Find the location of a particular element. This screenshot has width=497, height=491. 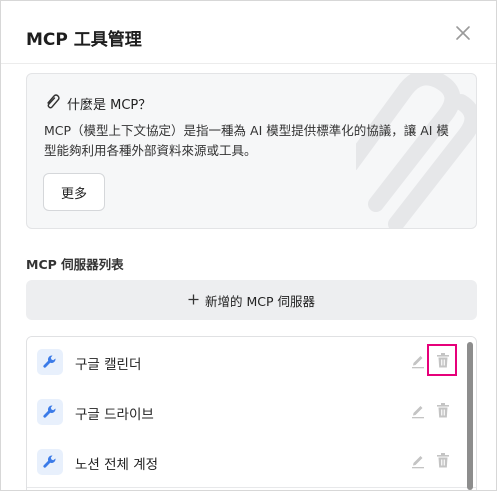

add-server-label: 新增的 MCP 伺服器 is located at coordinates (260, 301).